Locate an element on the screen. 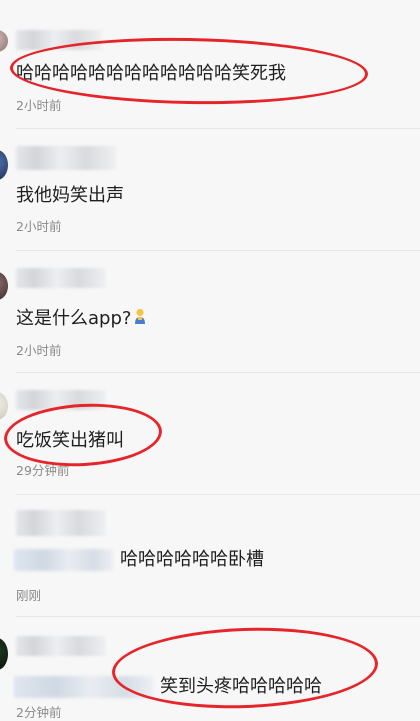 This screenshot has height=721, width=420. comment-text-content: 哈哈哈哈哈哈卧槽 is located at coordinates (192, 559).